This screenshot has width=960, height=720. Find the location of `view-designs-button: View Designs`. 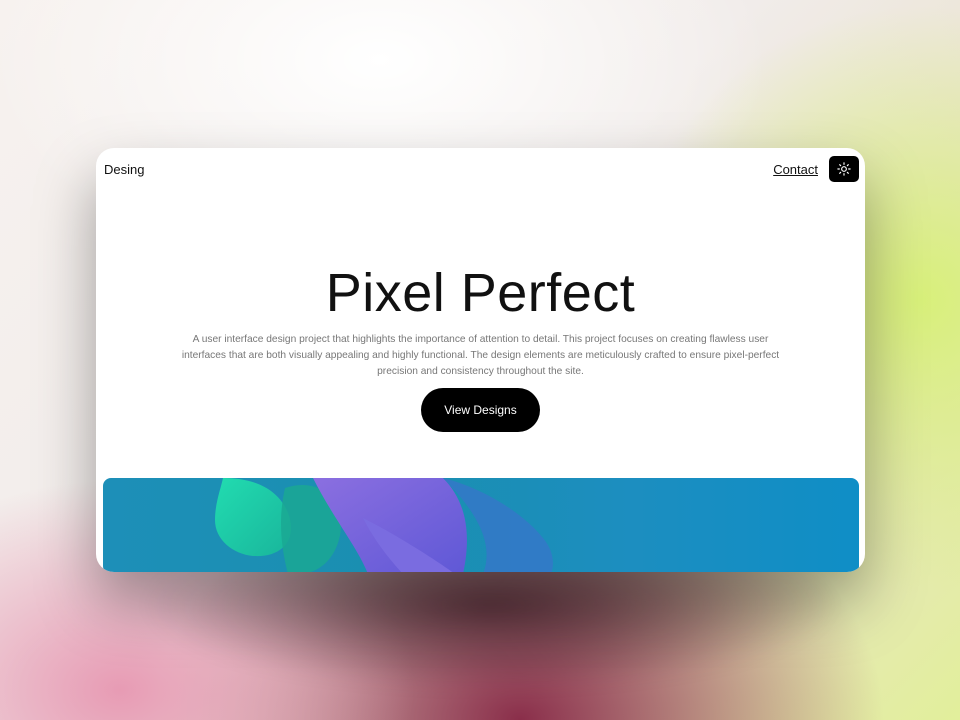

view-designs-button: View Designs is located at coordinates (480, 410).